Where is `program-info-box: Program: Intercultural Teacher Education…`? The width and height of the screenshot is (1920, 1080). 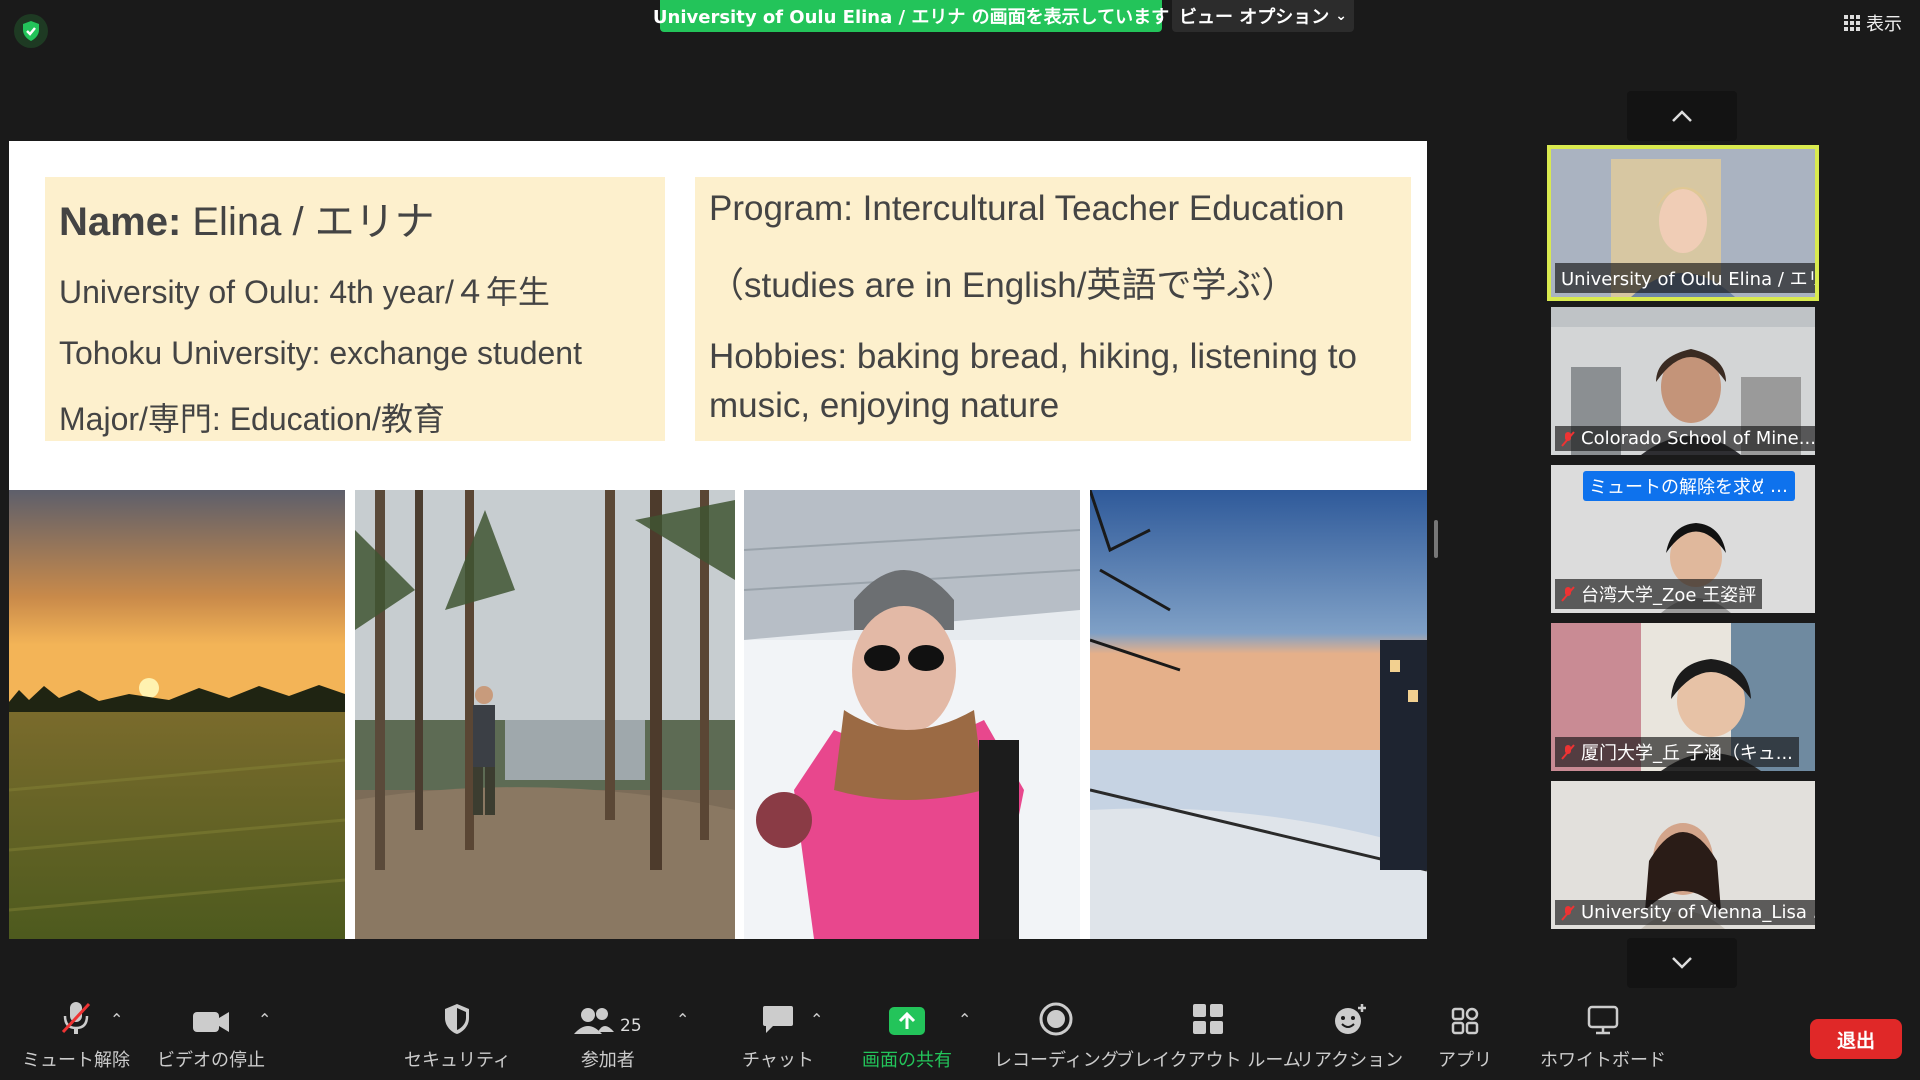
program-info-box: Program: Intercultural Teacher Education… is located at coordinates (1053, 309).